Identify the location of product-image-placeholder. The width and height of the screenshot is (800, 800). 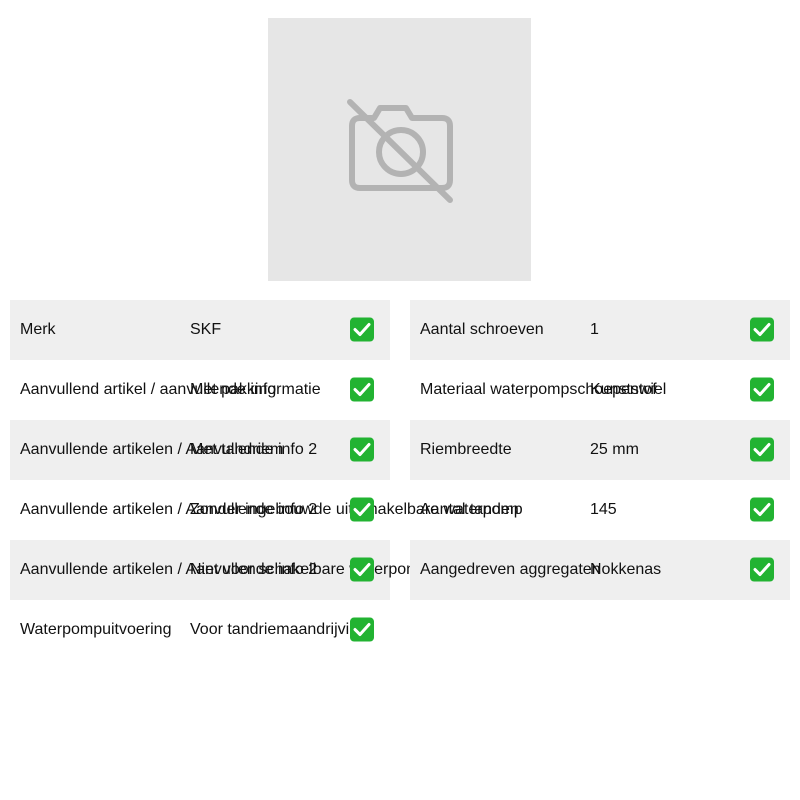
(399, 149).